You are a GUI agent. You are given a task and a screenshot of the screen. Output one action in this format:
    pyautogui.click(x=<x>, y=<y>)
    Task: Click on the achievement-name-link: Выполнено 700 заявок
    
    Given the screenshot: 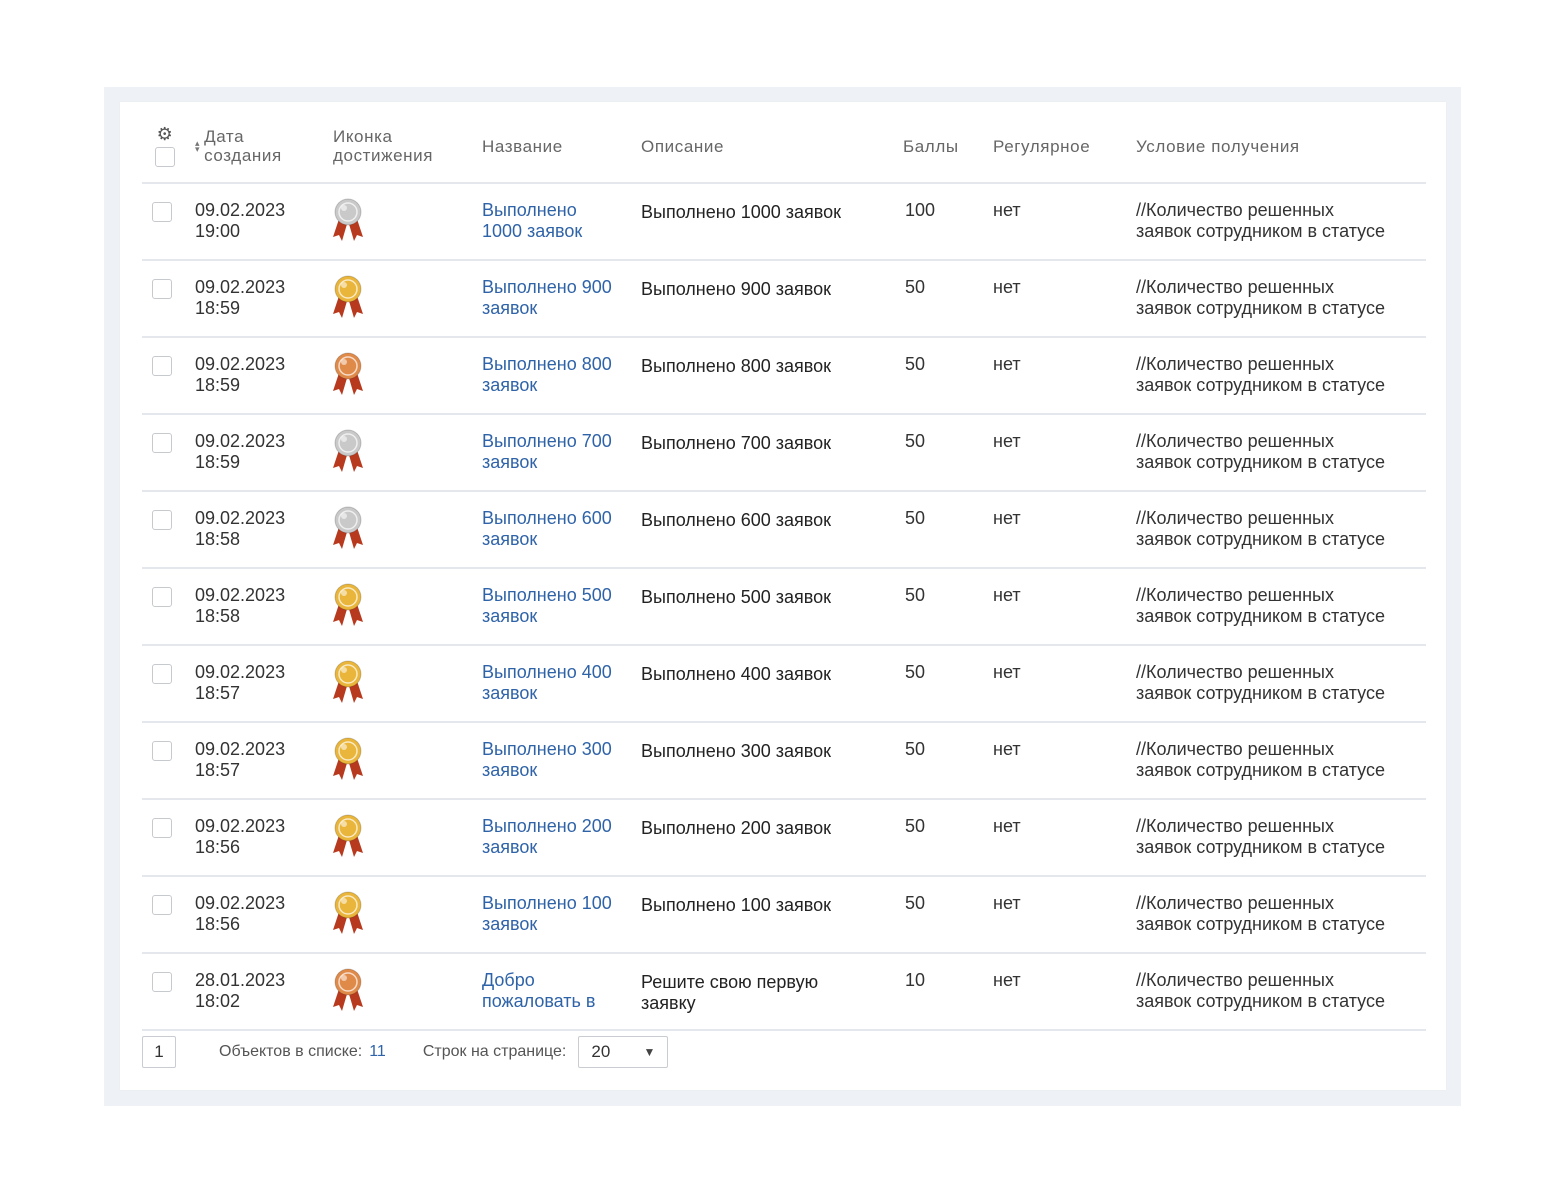 What is the action you would take?
    pyautogui.click(x=547, y=451)
    